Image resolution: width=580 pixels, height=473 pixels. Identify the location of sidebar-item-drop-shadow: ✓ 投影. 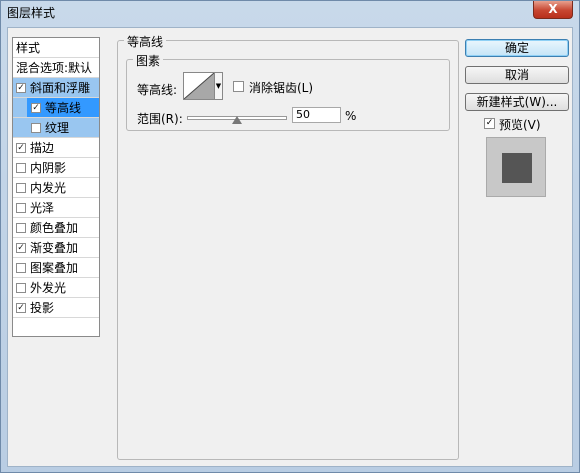
(56, 308).